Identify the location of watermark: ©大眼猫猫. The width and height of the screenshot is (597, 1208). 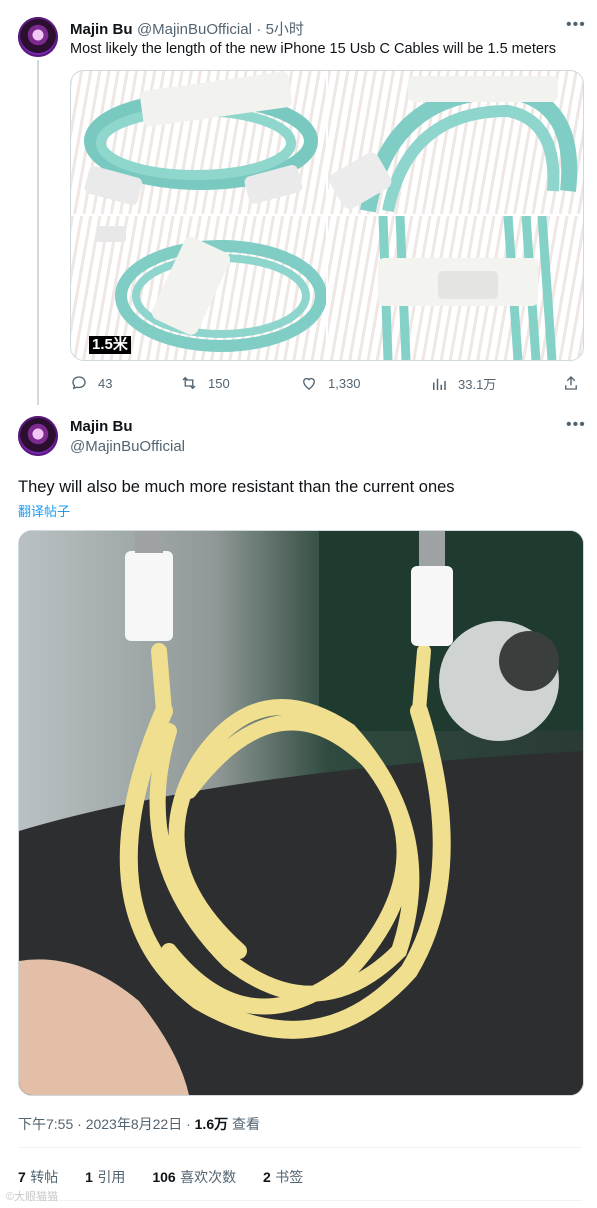
(32, 1197).